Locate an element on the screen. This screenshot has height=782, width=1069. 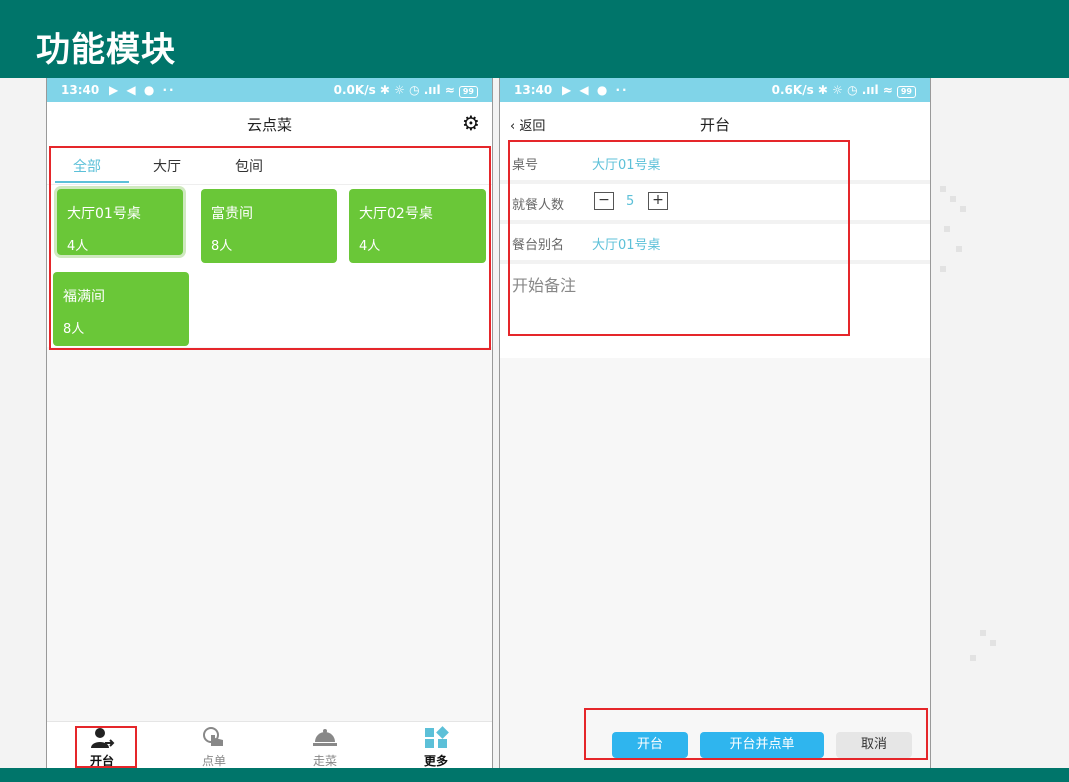
table-card: 大厅02号桌 4人 is located at coordinates (417, 226).